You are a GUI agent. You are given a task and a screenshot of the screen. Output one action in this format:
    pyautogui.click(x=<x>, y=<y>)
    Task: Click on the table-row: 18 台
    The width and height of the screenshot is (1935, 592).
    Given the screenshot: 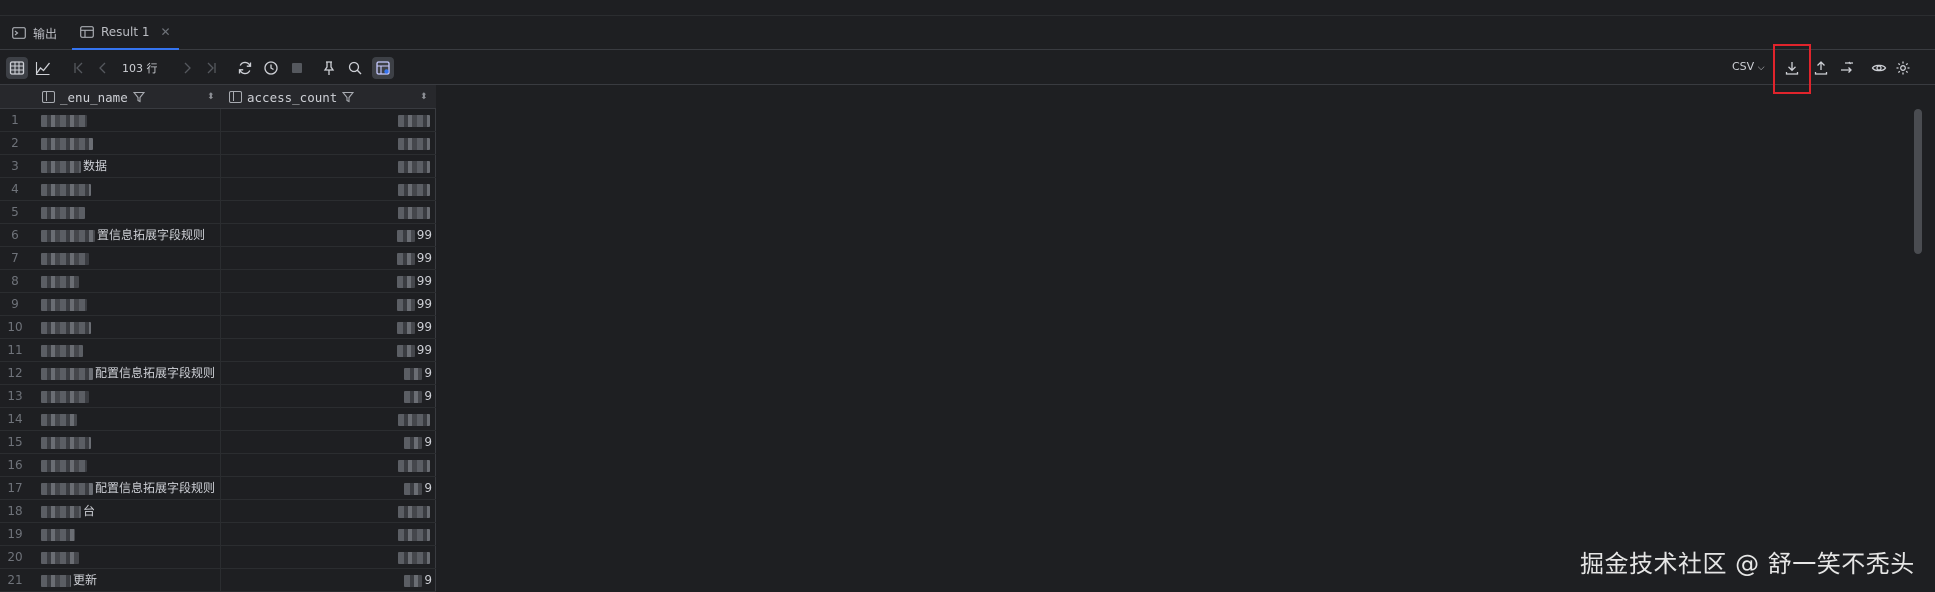 What is the action you would take?
    pyautogui.click(x=218, y=511)
    